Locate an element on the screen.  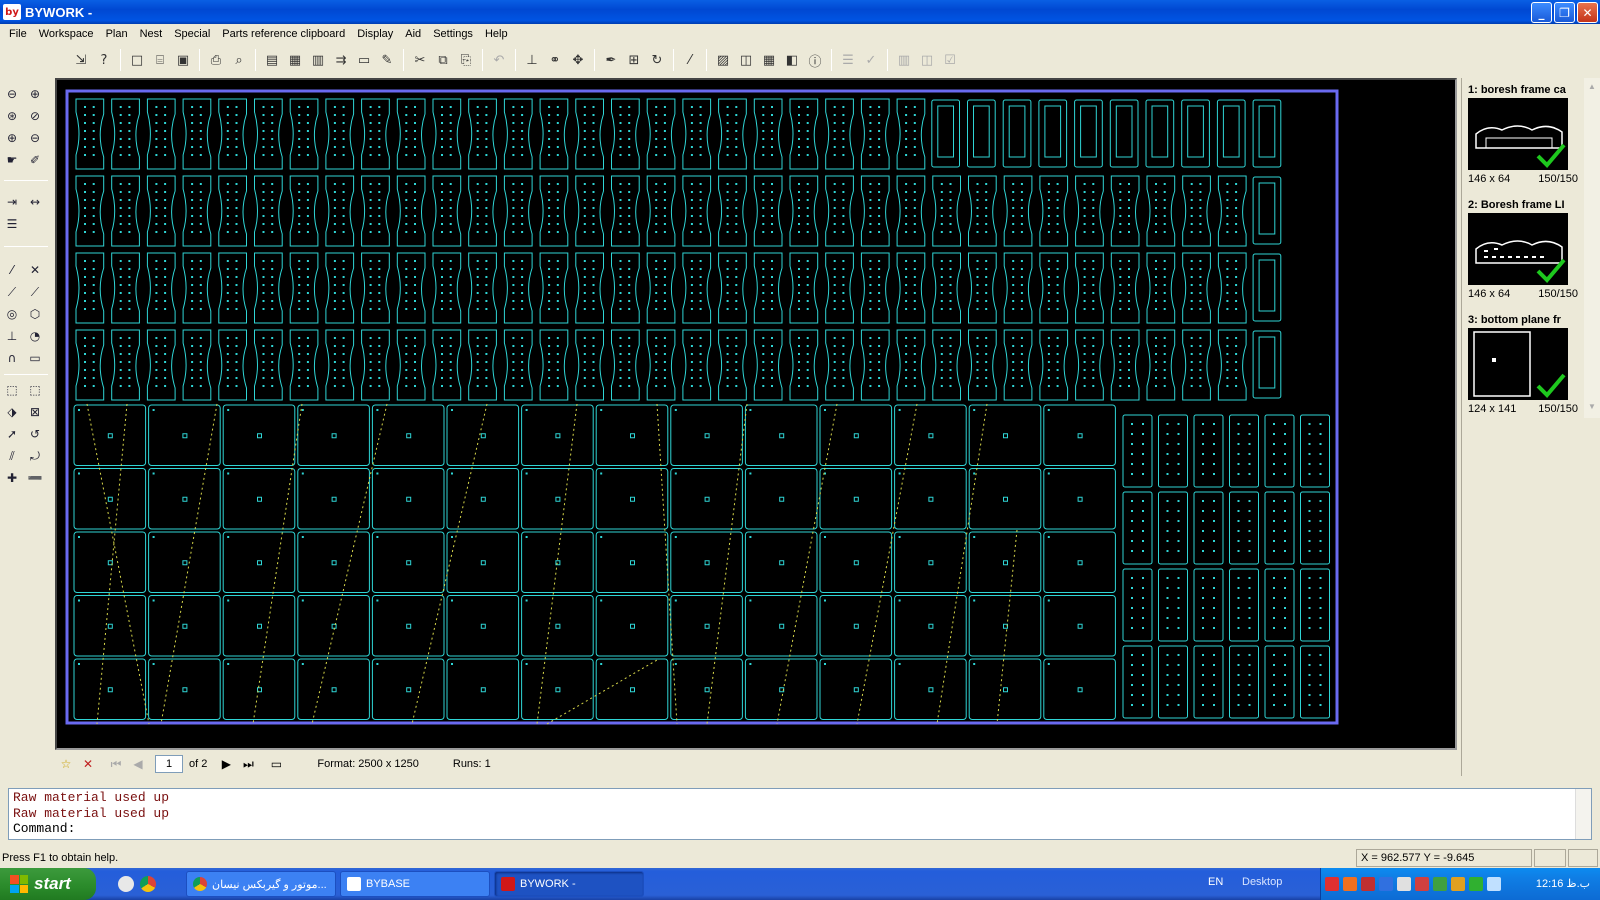
zoom-previous-icon: ⊘ is located at coordinates (35, 116).